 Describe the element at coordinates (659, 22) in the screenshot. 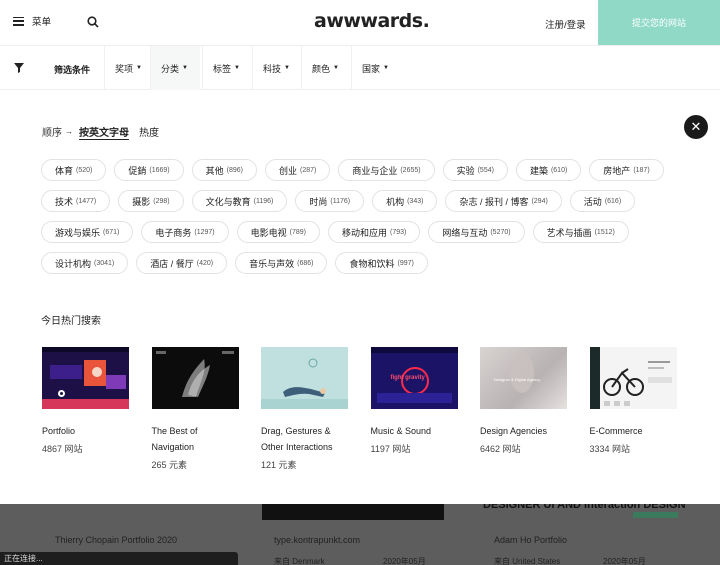

I see `submit-site-button: 提交您的网站` at that location.